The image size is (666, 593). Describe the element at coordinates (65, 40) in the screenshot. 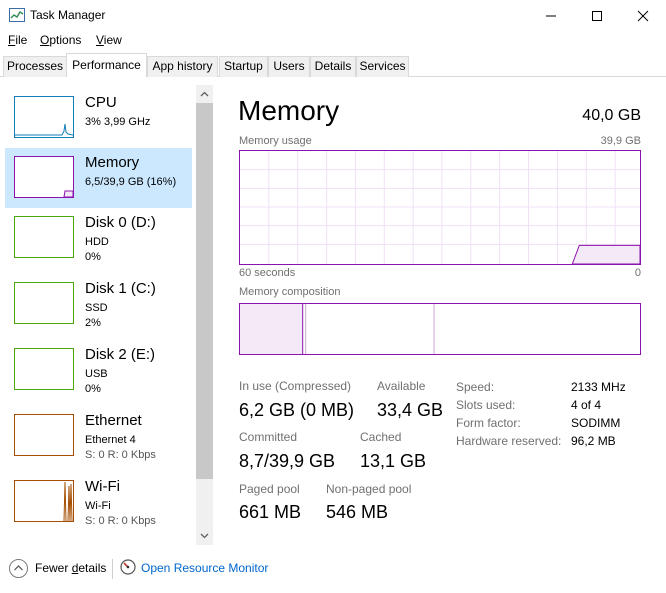

I see `menu-options-label: ptions` at that location.